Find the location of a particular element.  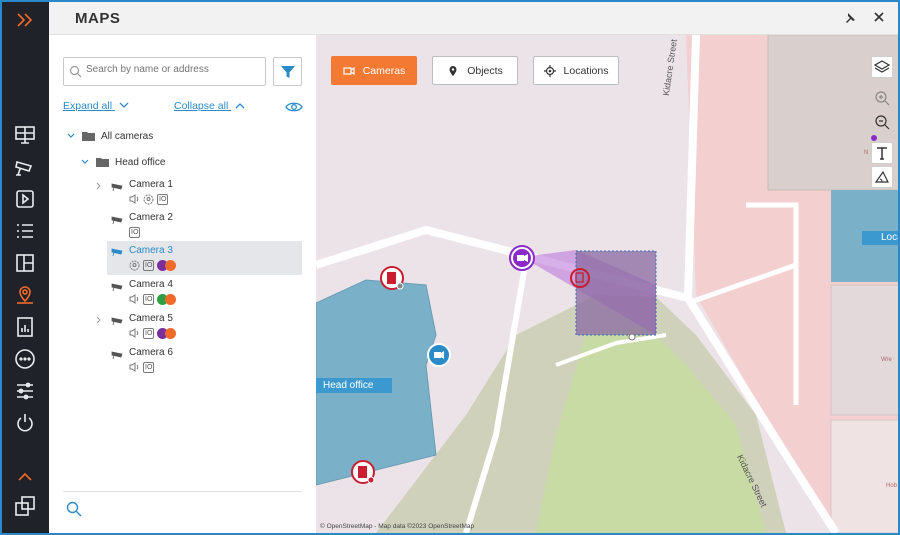

camera-list-item: Camera 2 IO is located at coordinates (204, 227).